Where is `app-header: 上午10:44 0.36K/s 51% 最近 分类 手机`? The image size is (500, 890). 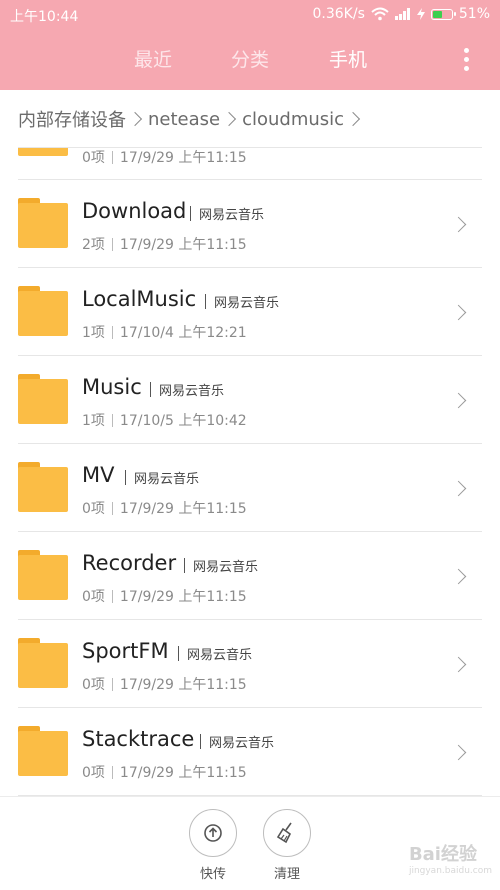
app-header: 上午10:44 0.36K/s 51% 最近 分类 手机 is located at coordinates (250, 45).